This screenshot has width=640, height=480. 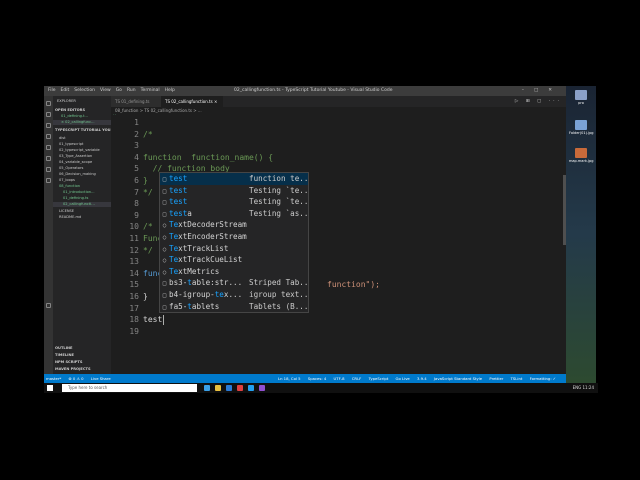 I want to click on line-number: 1, so click(x=136, y=122).